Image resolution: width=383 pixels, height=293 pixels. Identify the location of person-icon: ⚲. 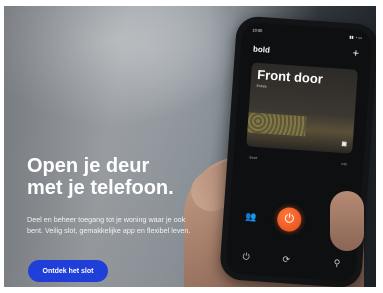
(337, 263).